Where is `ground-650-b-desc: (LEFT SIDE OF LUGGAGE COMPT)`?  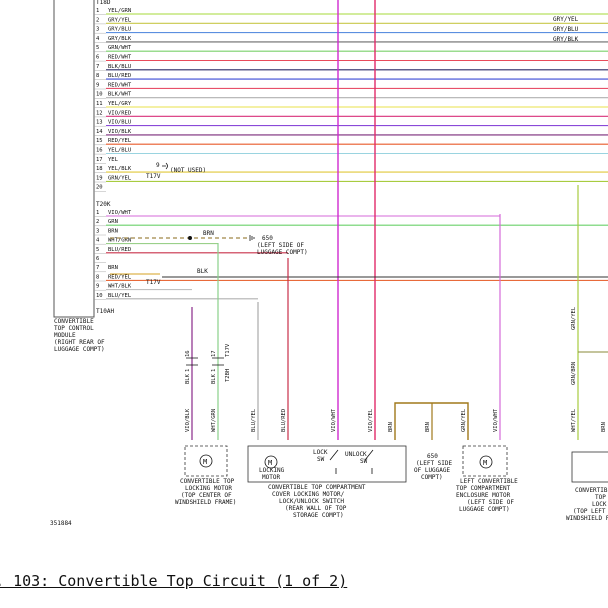 ground-650-b-desc: (LEFT SIDE OF LUGGAGE COMPT) is located at coordinates (435, 470).